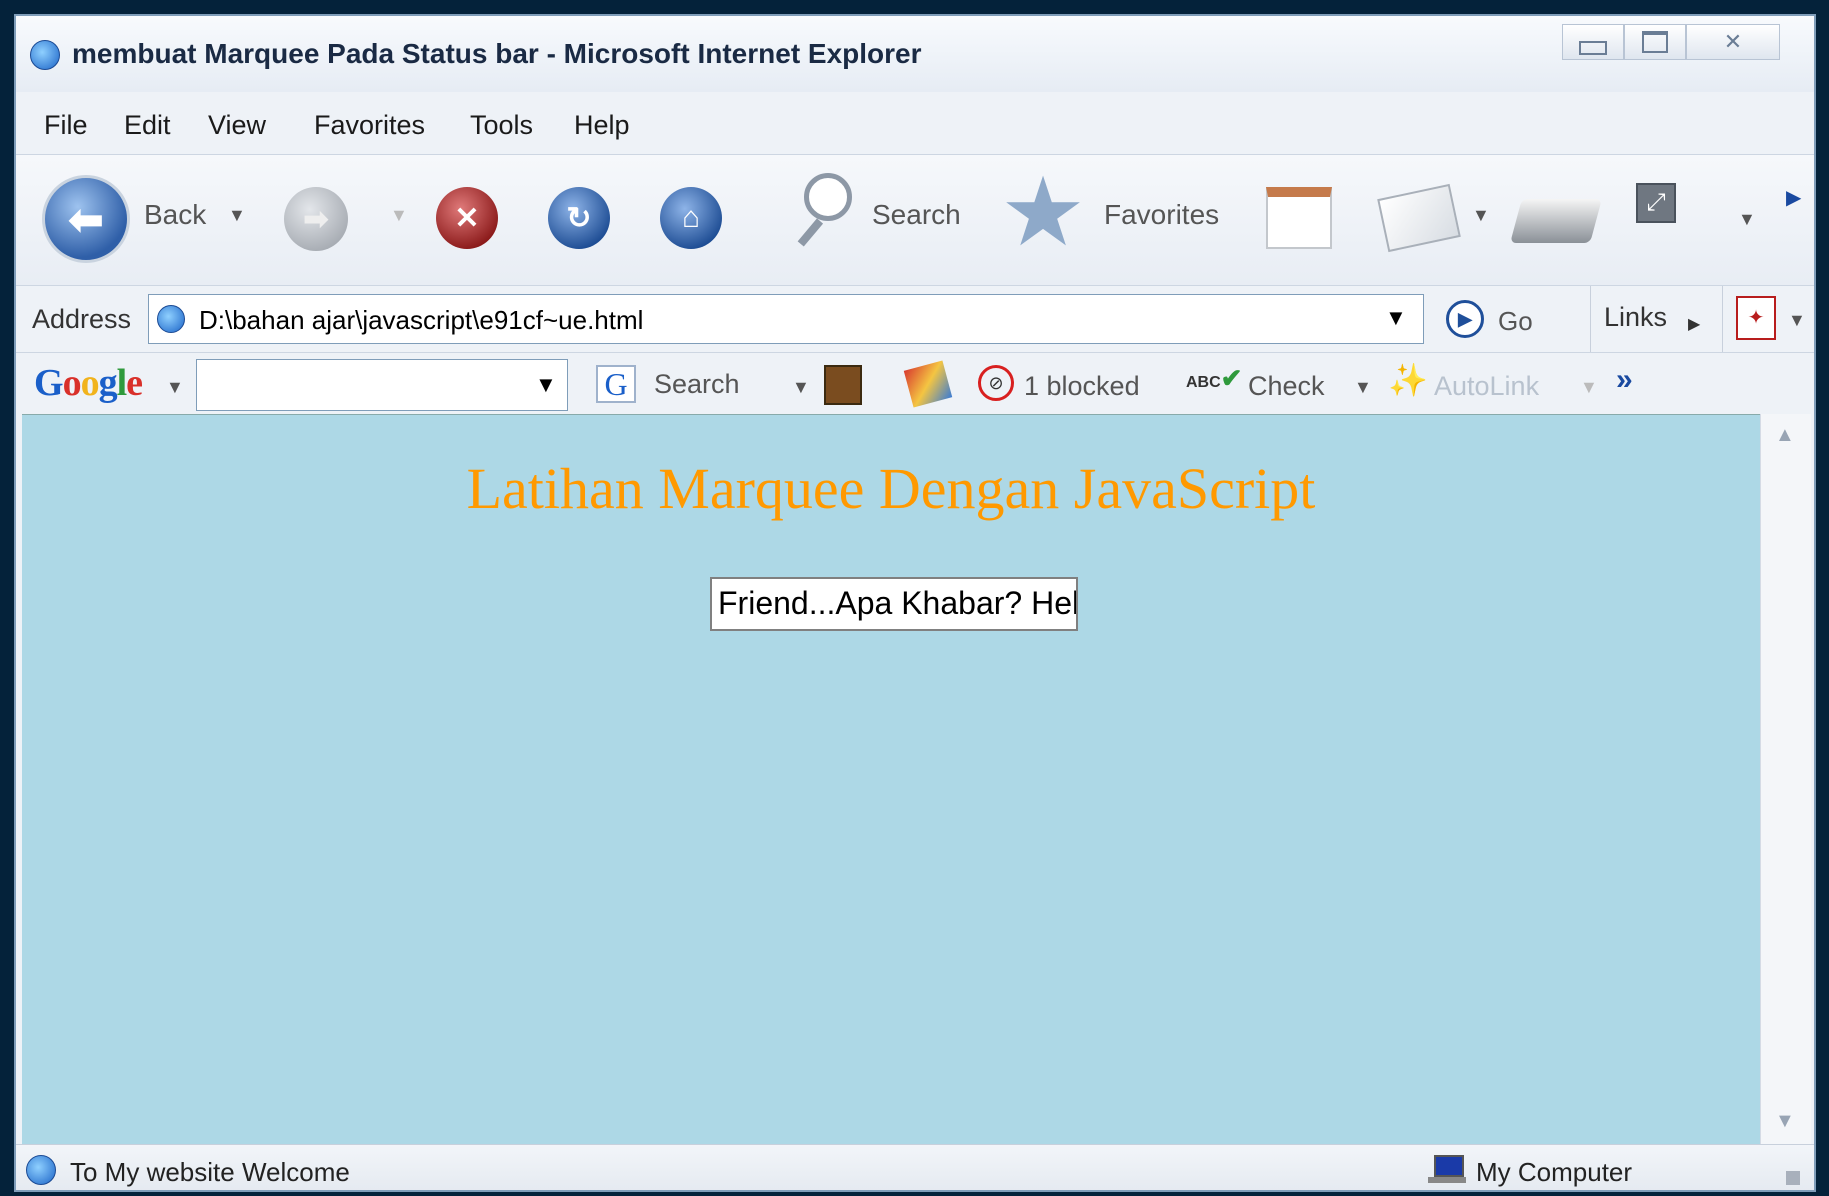 The width and height of the screenshot is (1829, 1196). What do you see at coordinates (237, 215) in the screenshot?
I see `back-dropdown-icon: ▼` at bounding box center [237, 215].